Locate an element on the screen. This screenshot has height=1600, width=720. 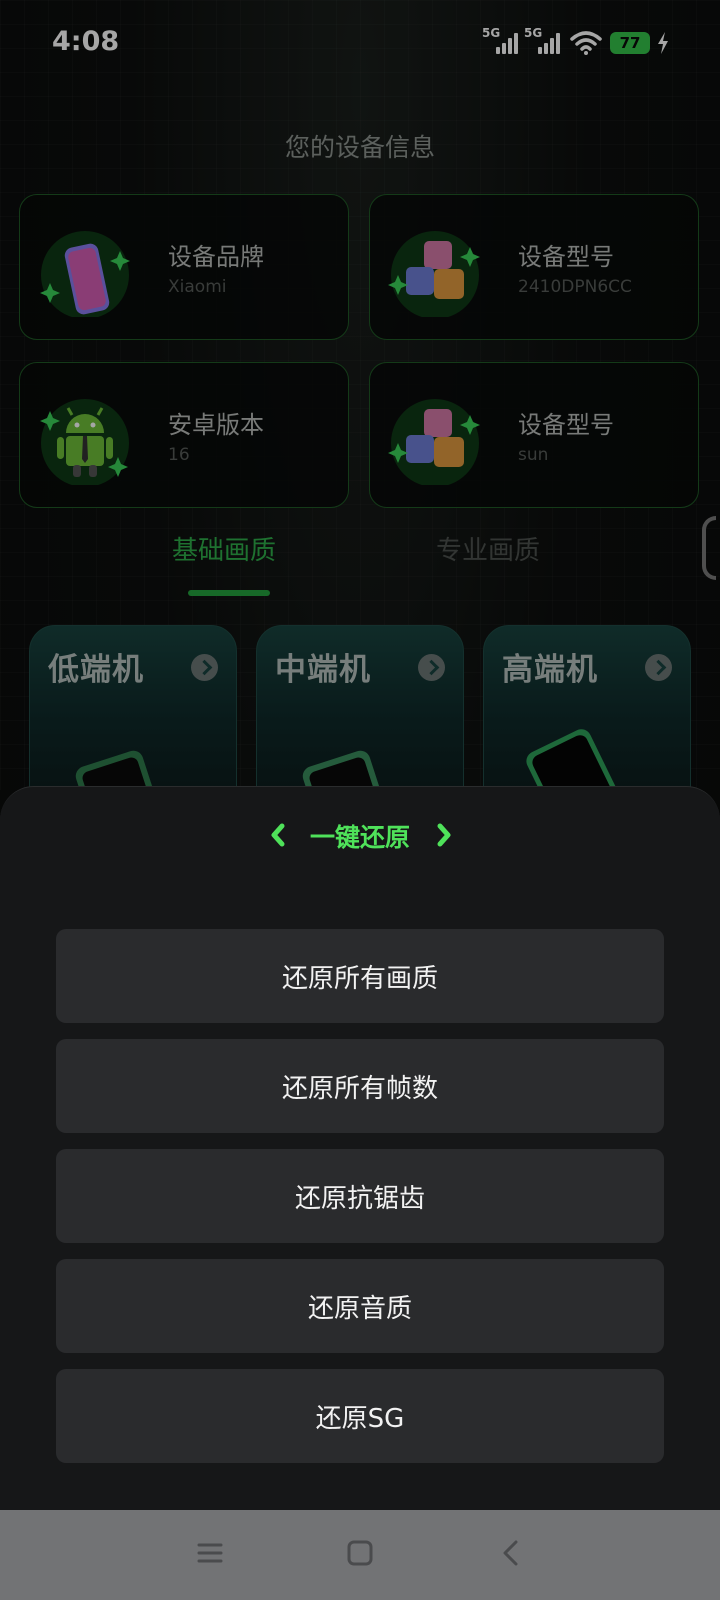
reset-audio-quality-button: 还原音质 is located at coordinates (360, 1306).